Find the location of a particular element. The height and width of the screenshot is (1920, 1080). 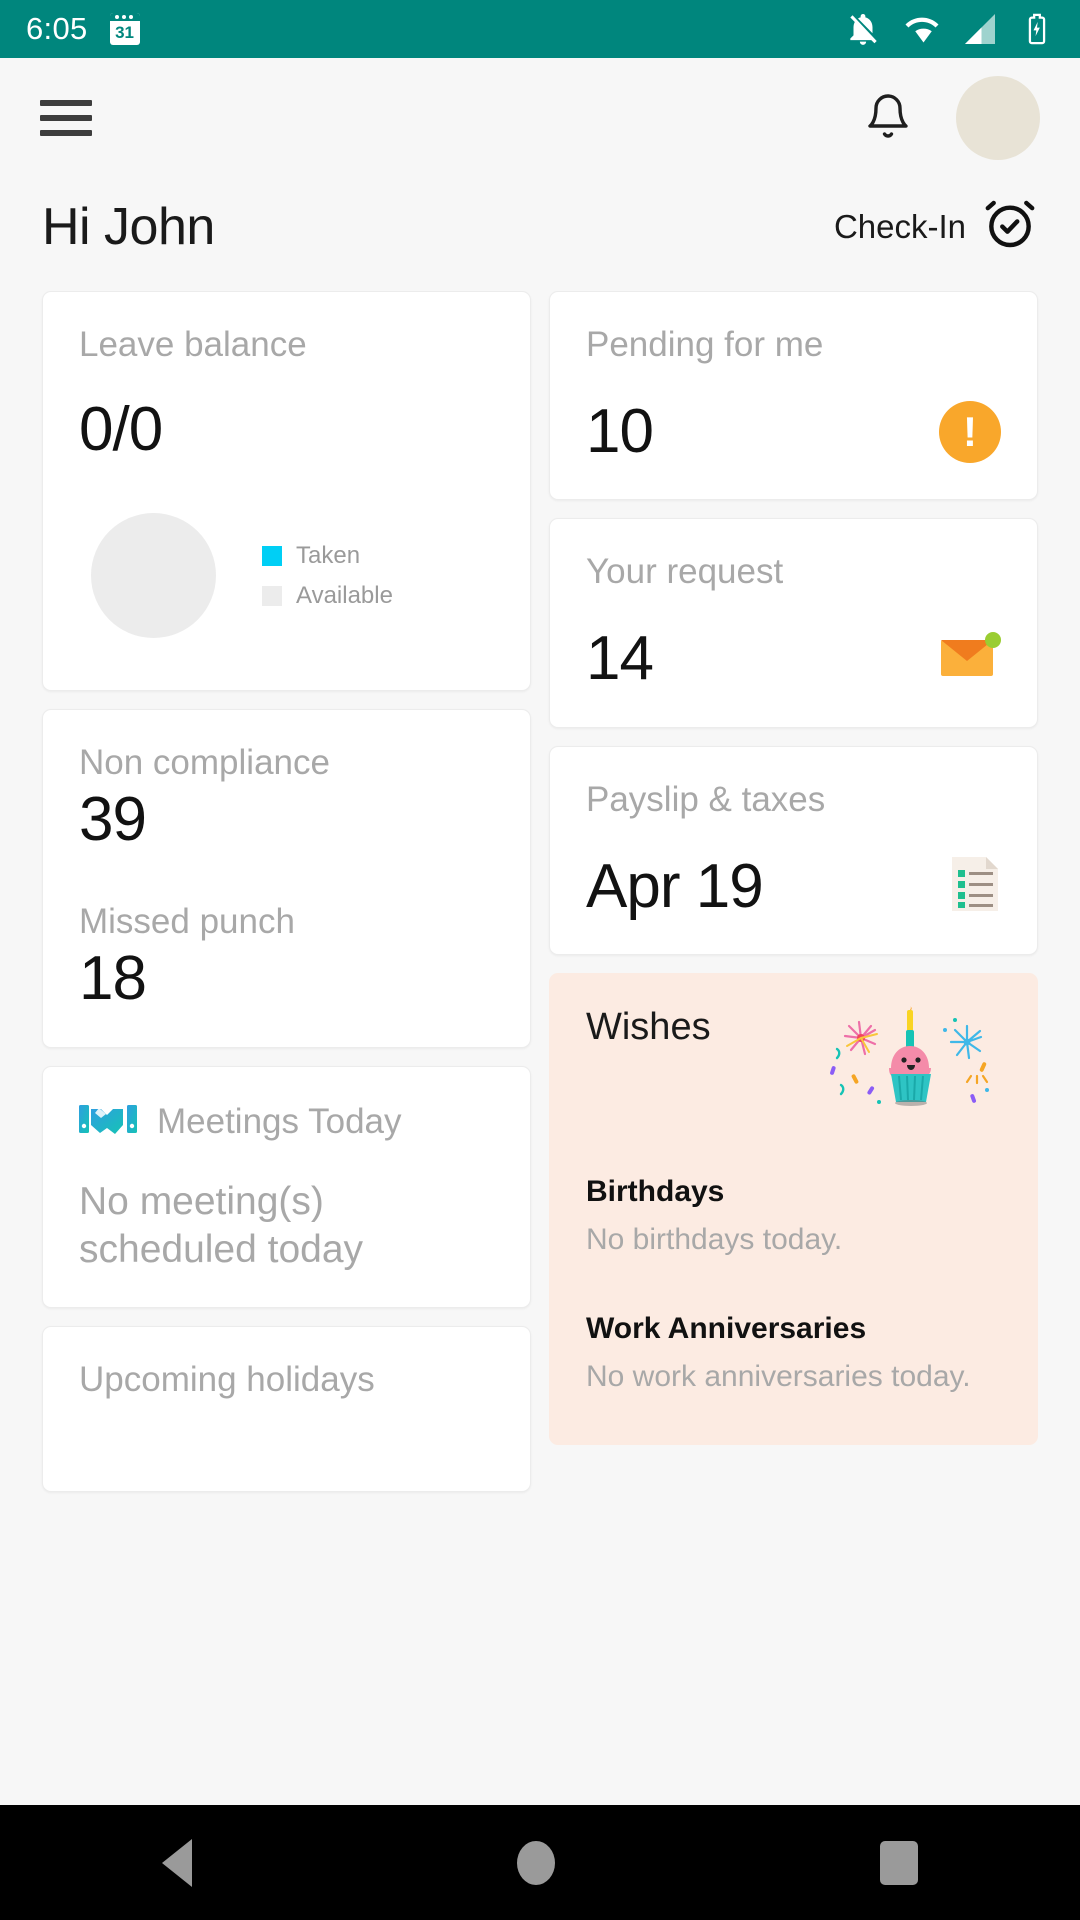

receipt-list-icon is located at coordinates (975, 886).